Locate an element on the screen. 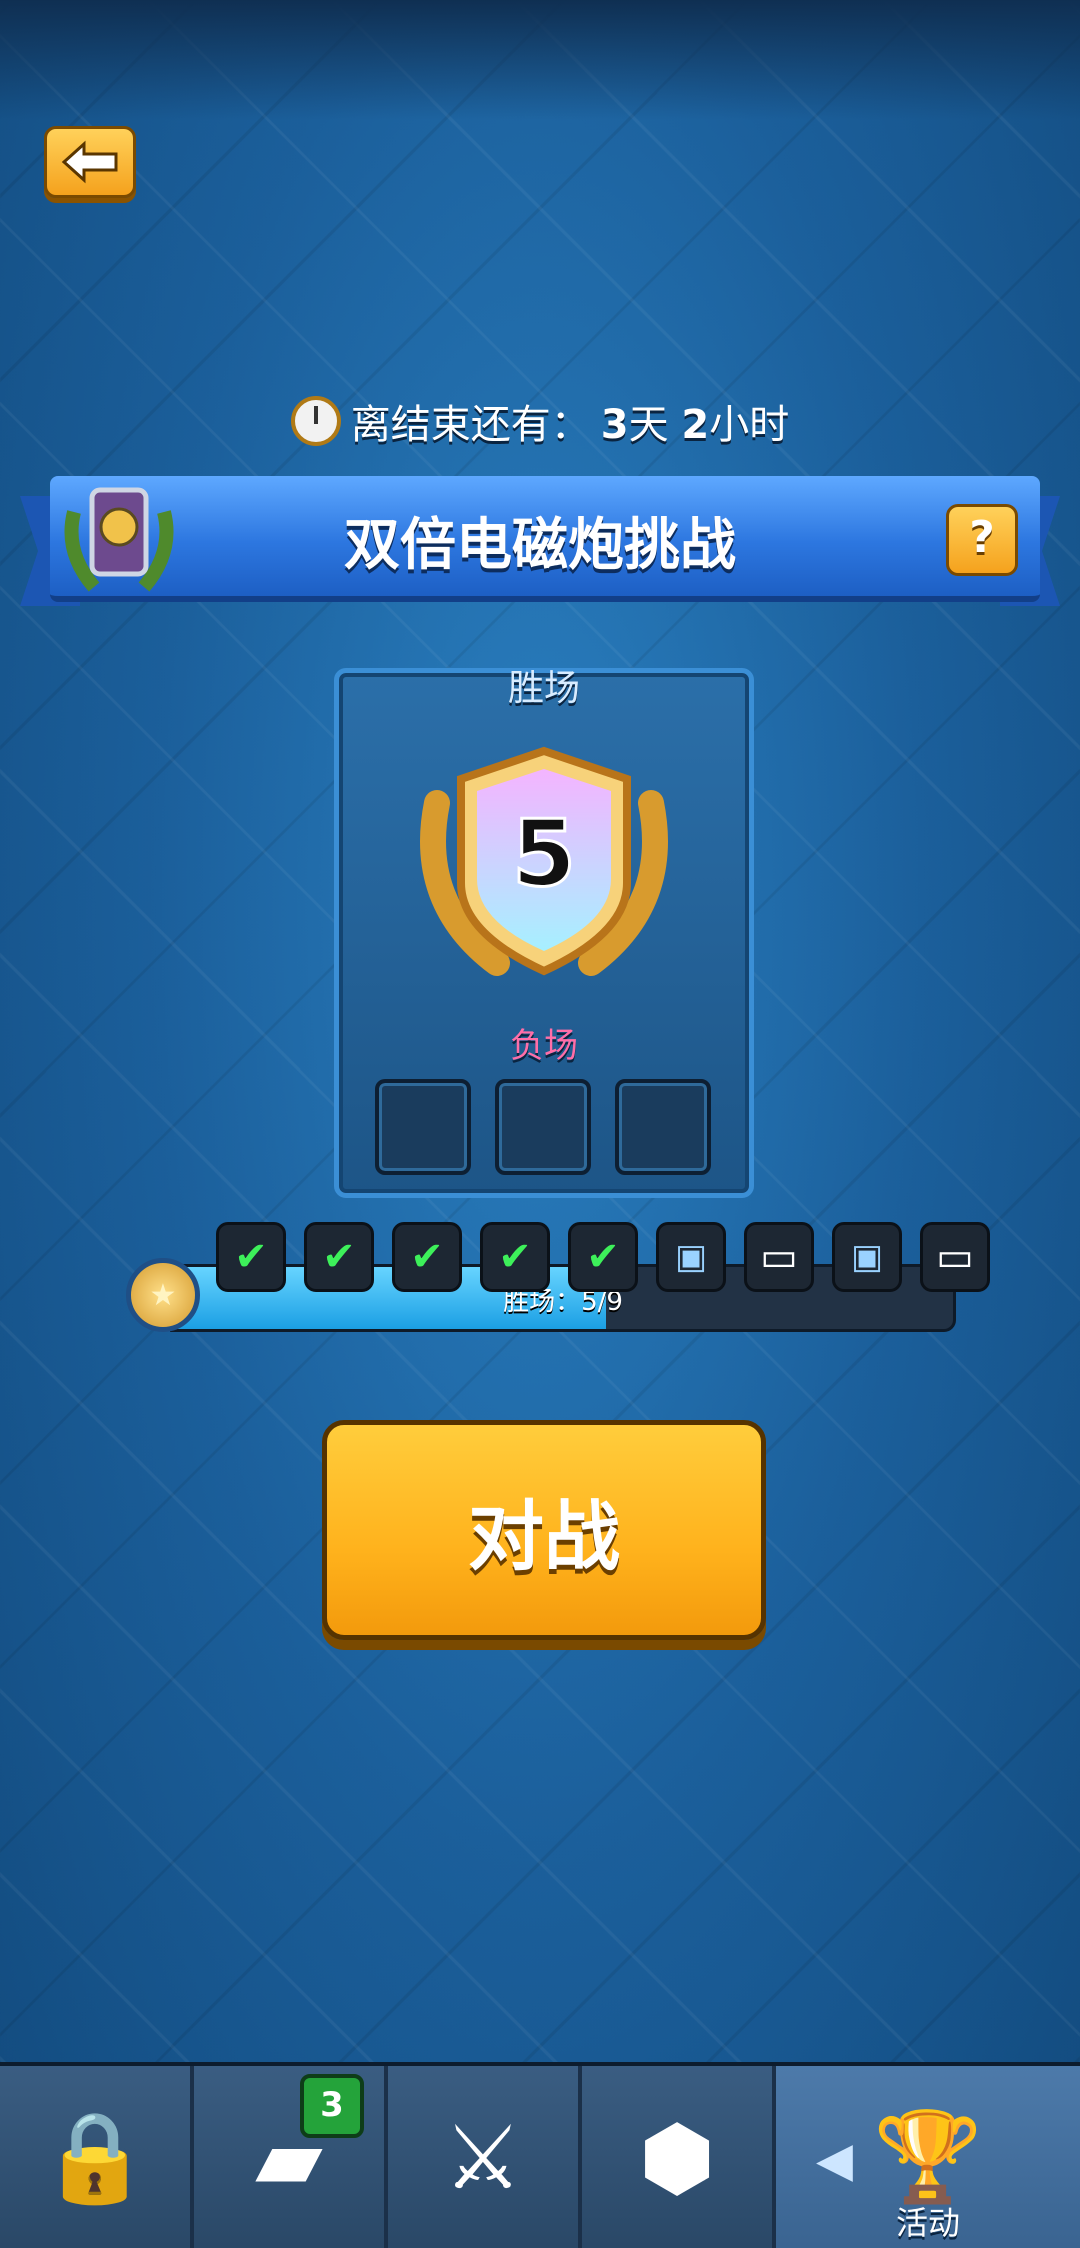  wins-label: 胜场 is located at coordinates (543, 688).